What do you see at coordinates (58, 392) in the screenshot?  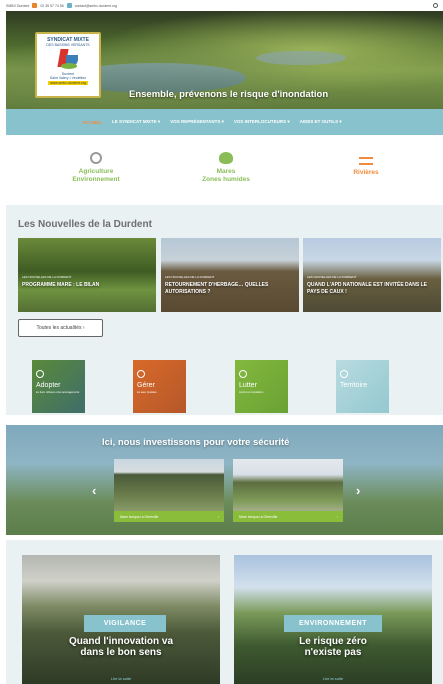 I see `tile-sub: les bons réflexes et les aménagements` at bounding box center [58, 392].